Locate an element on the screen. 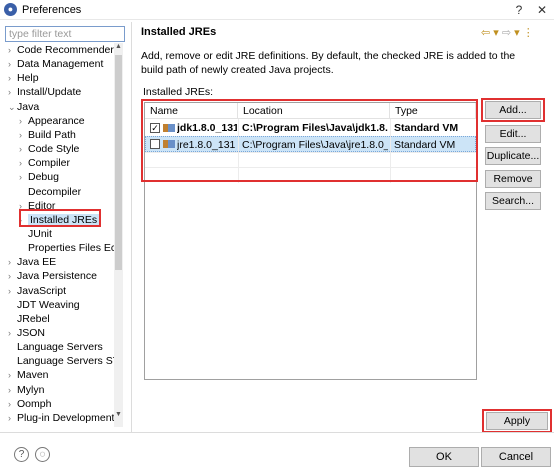 Image resolution: width=554 pixels, height=469 pixels. tree-item: › Install/Update is located at coordinates (44, 92).